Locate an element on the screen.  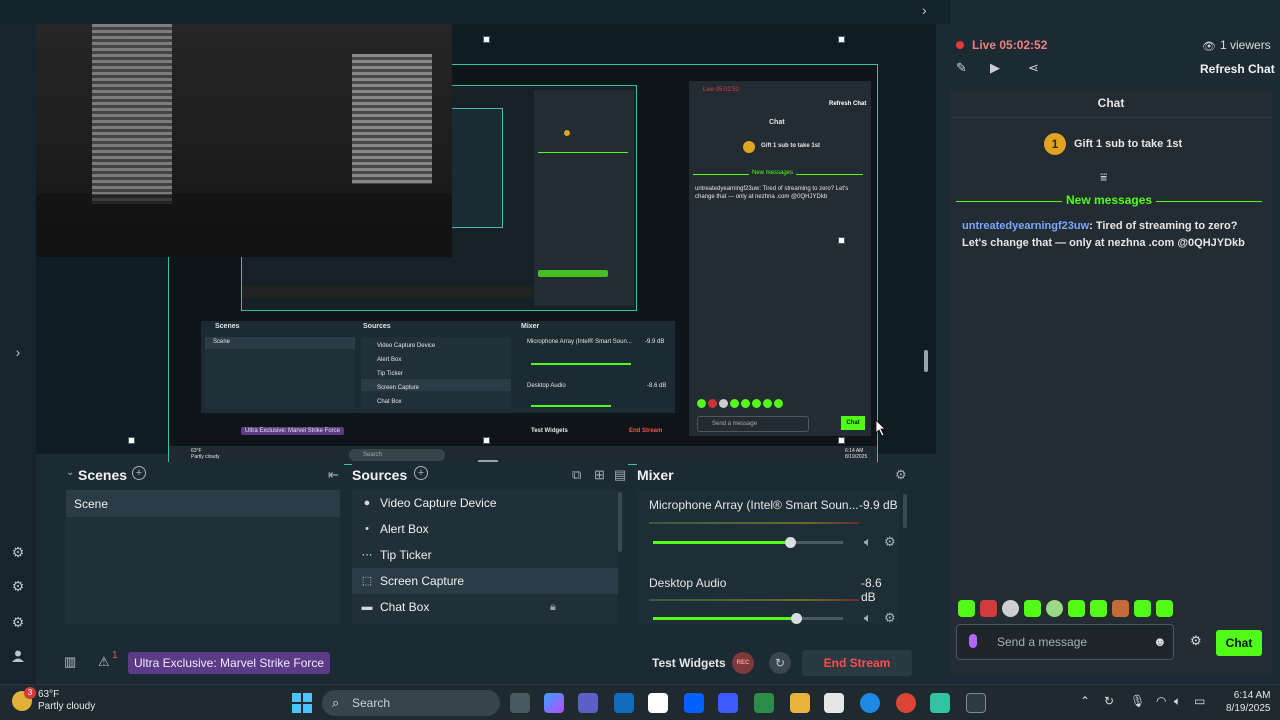
test-widgets-button: Test Widgets is located at coordinates (689, 663).